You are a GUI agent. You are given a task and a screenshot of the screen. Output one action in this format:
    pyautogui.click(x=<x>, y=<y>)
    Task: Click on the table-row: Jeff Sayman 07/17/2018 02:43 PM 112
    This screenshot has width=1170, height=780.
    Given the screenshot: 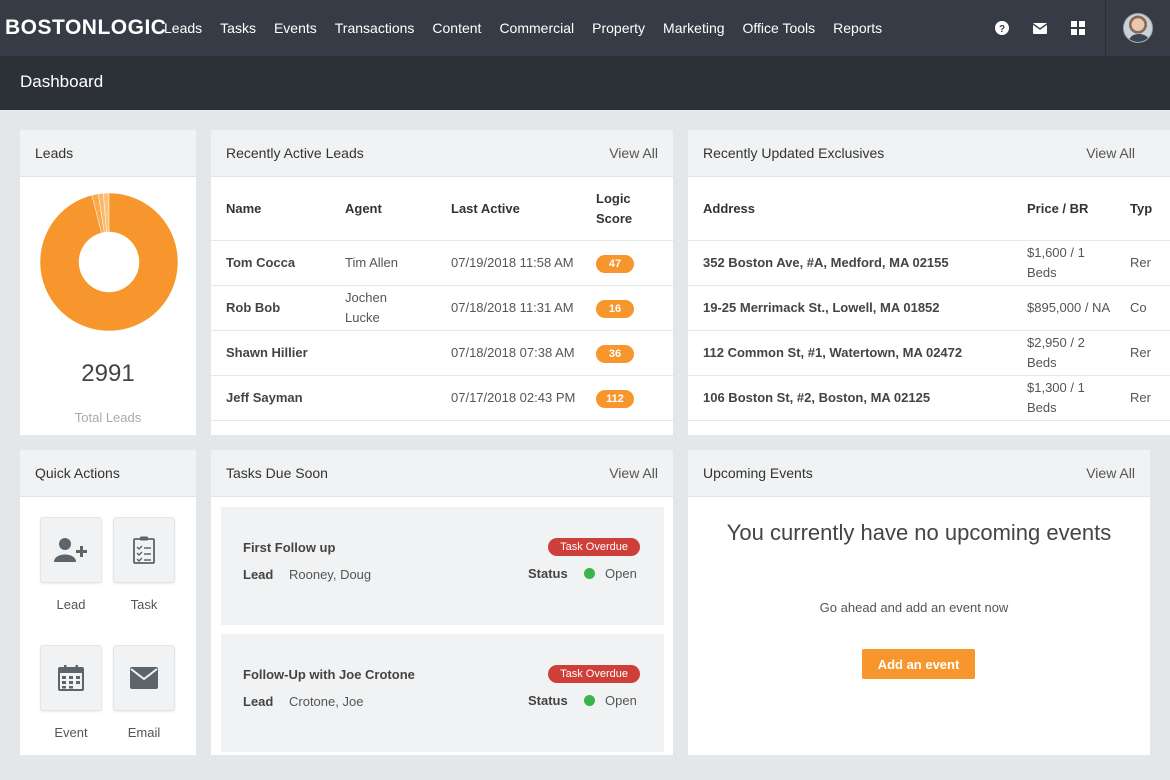 What is the action you would take?
    pyautogui.click(x=442, y=397)
    